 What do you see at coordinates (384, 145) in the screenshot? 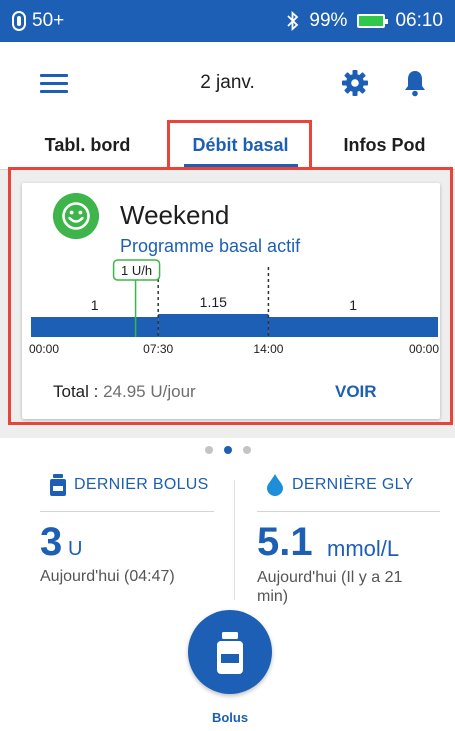
I see `tab-pod-info: Infos Pod` at bounding box center [384, 145].